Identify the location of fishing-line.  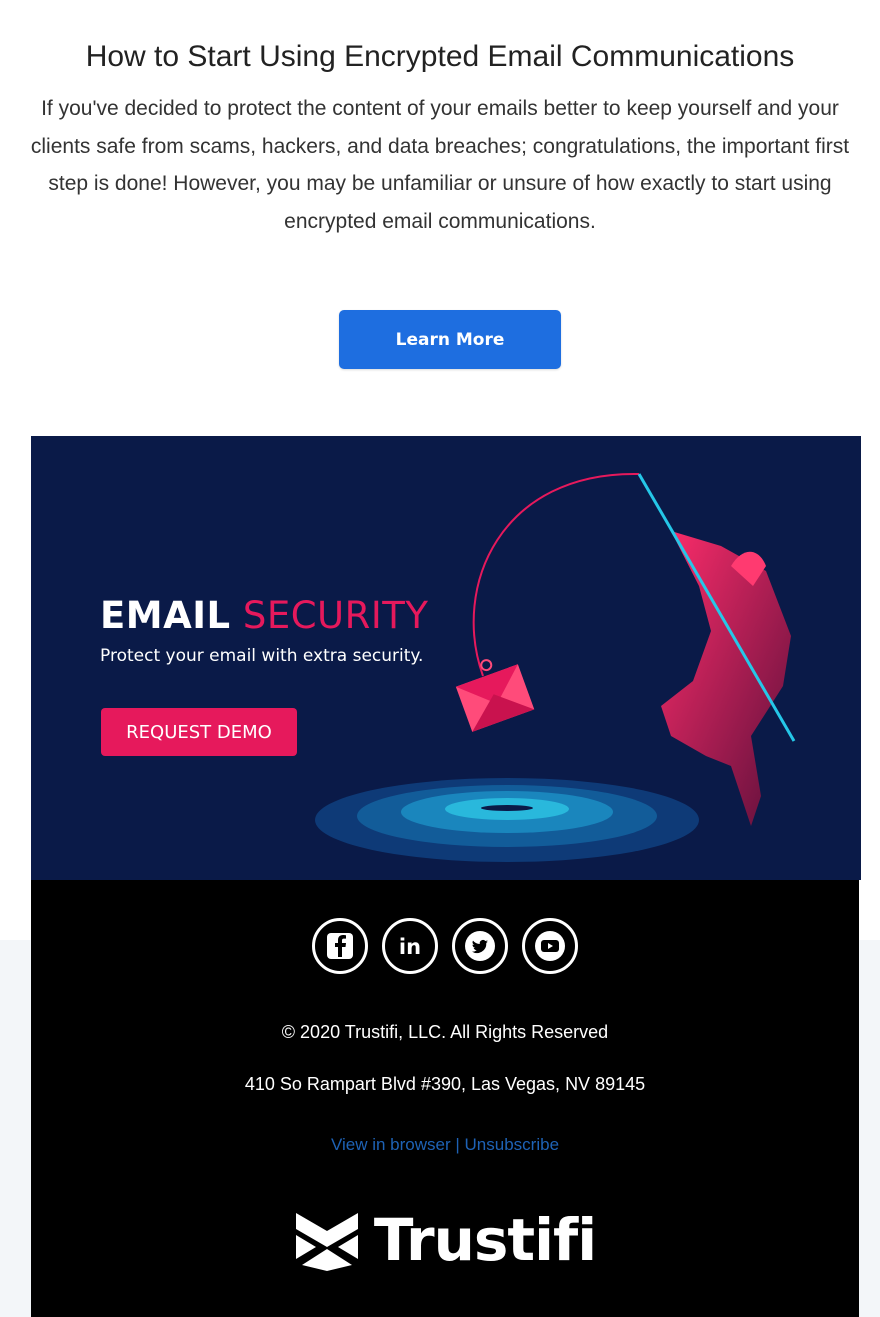
(556, 574).